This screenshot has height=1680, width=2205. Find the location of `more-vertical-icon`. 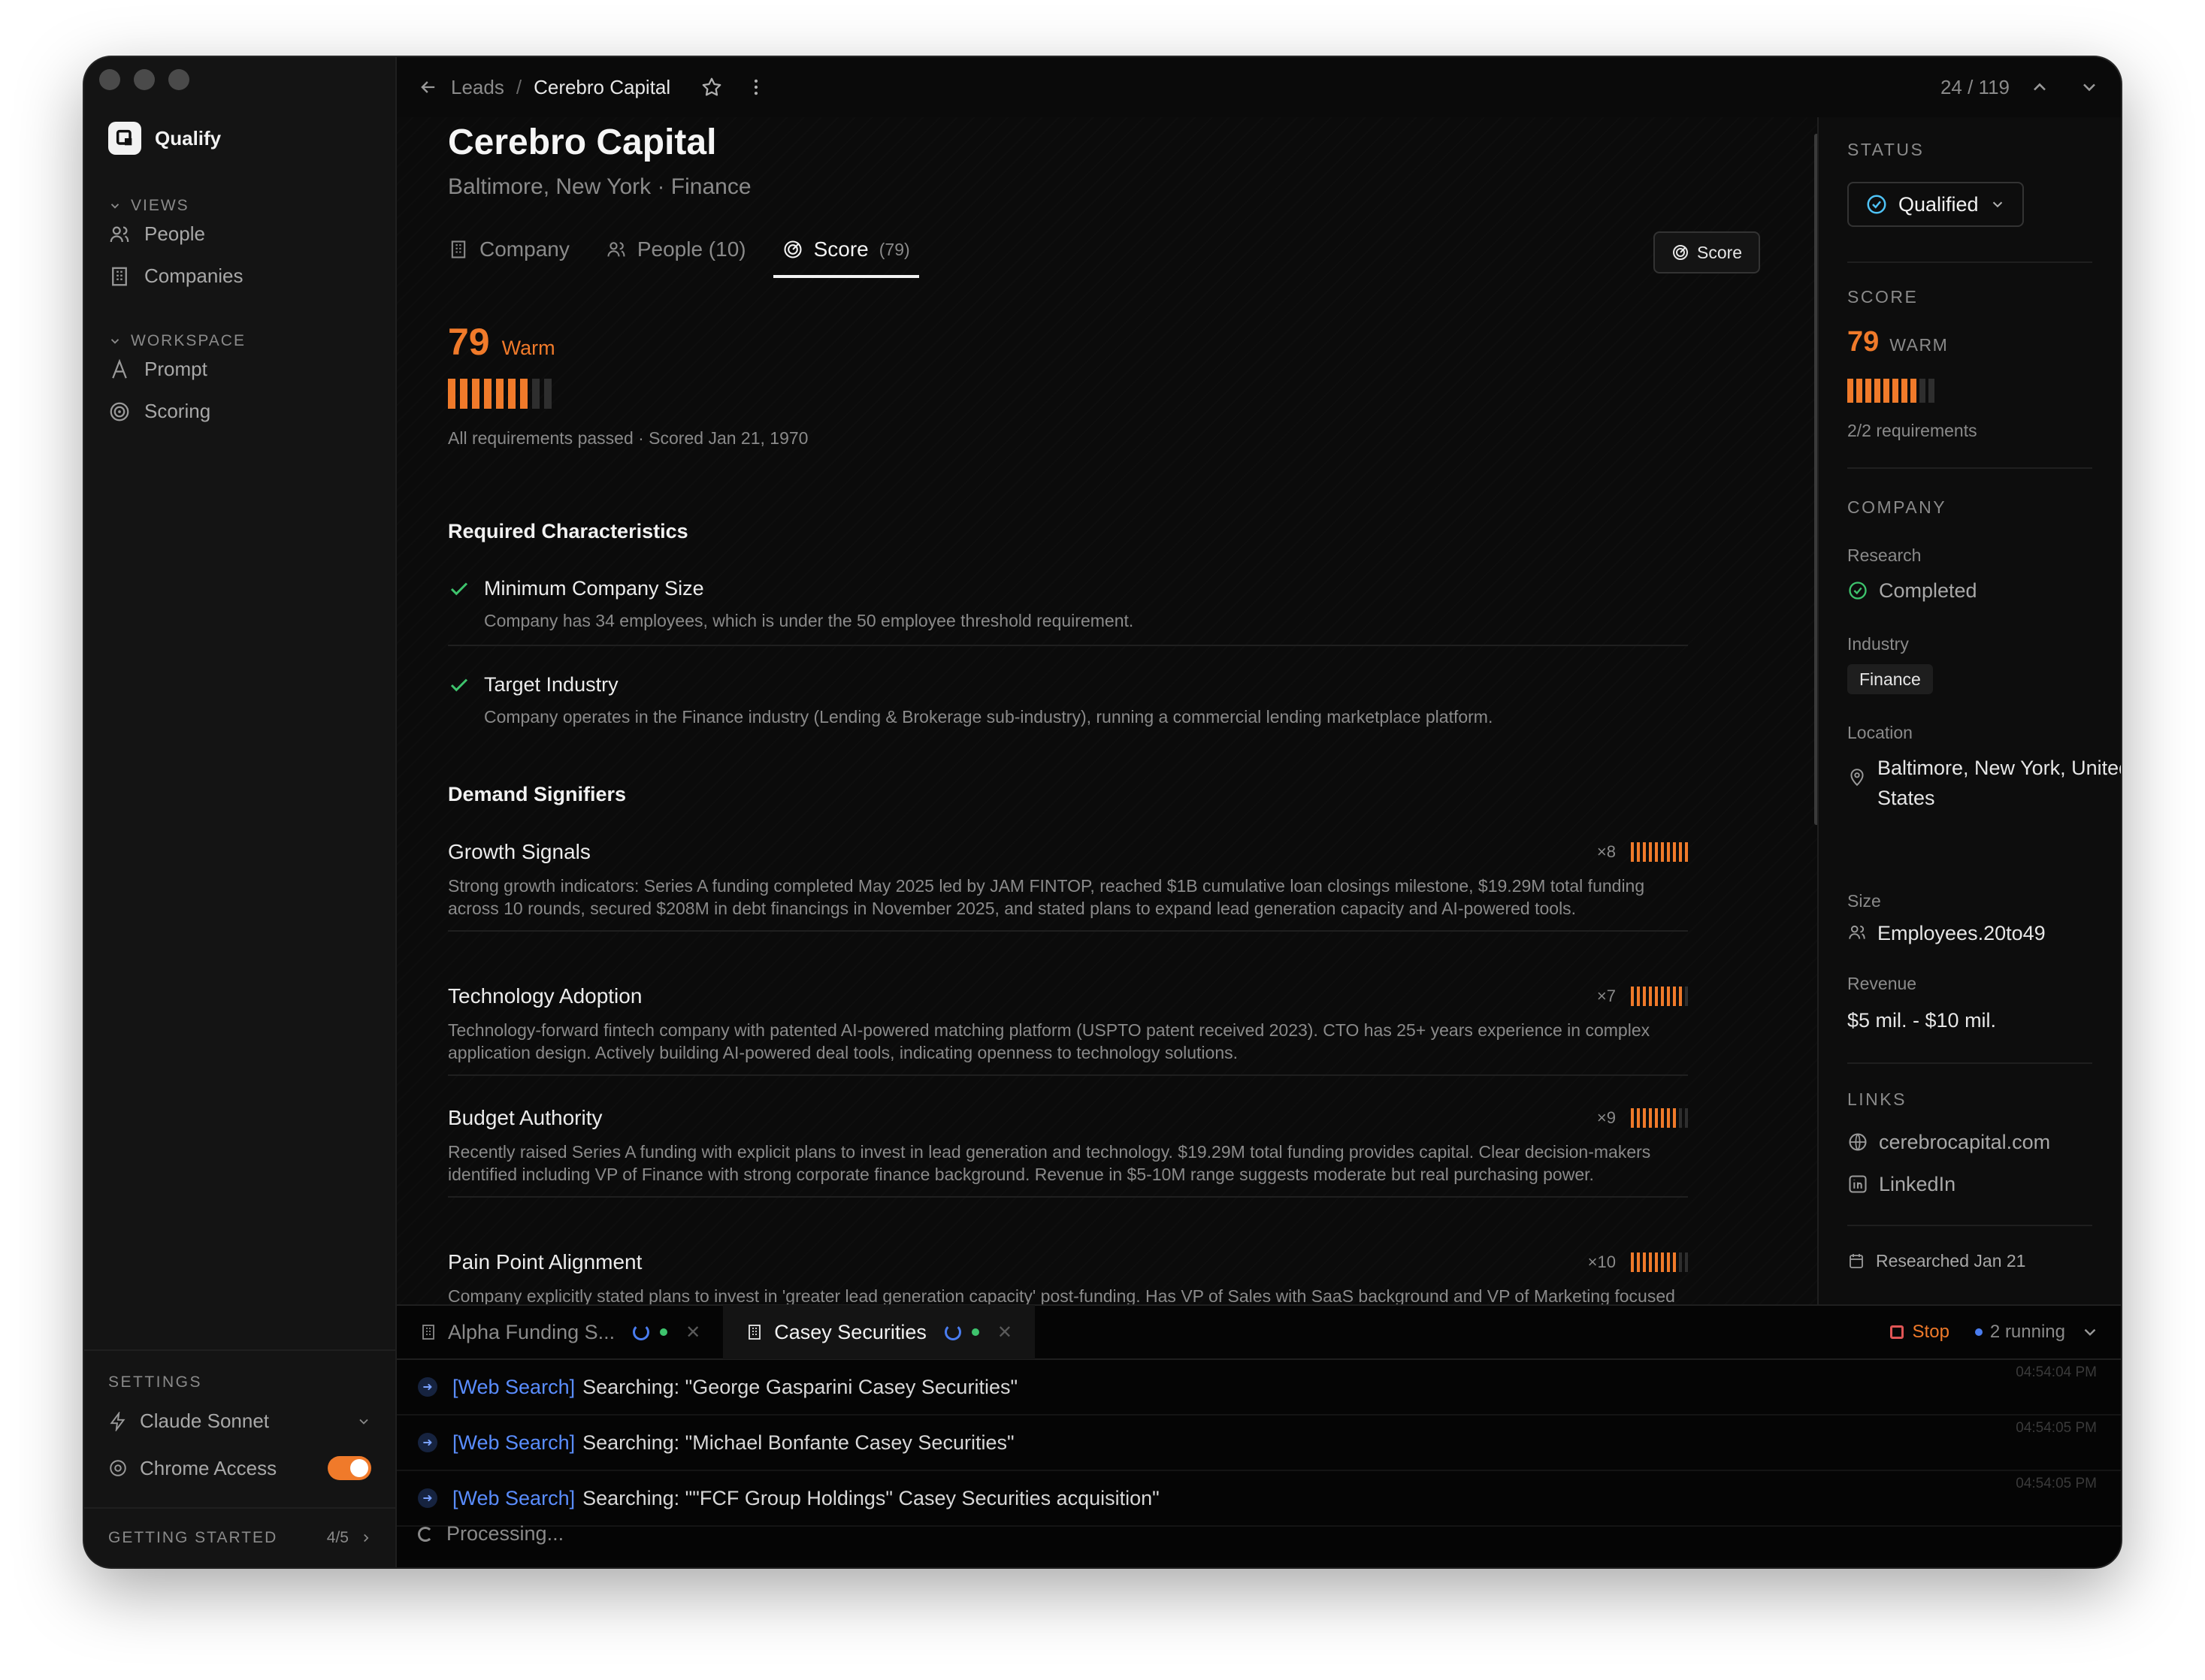

more-vertical-icon is located at coordinates (756, 87).